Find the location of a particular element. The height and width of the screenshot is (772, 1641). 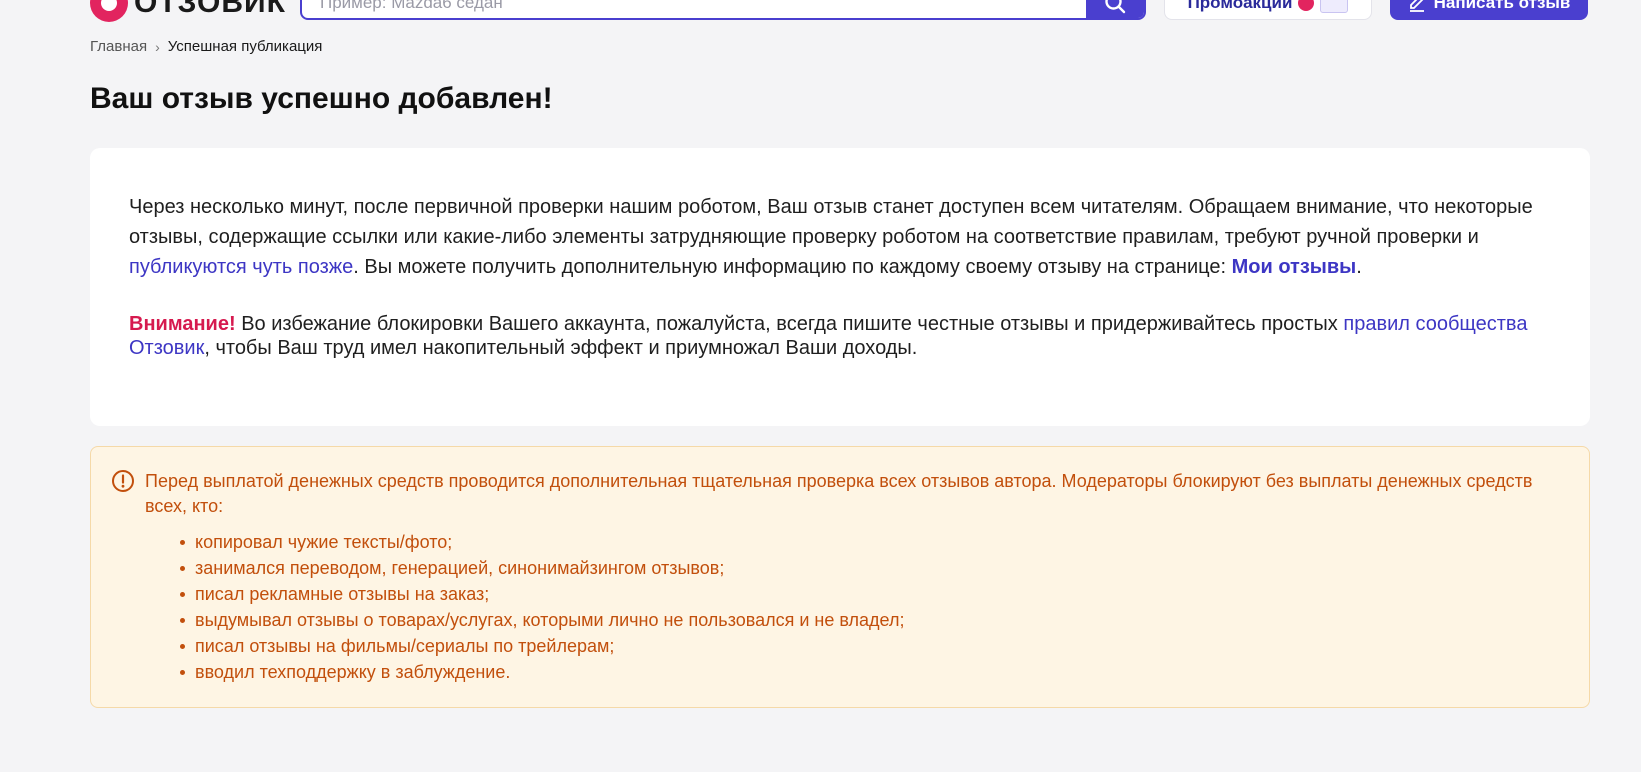

page-title: Ваш отзыв успешно добавлен! is located at coordinates (321, 98).